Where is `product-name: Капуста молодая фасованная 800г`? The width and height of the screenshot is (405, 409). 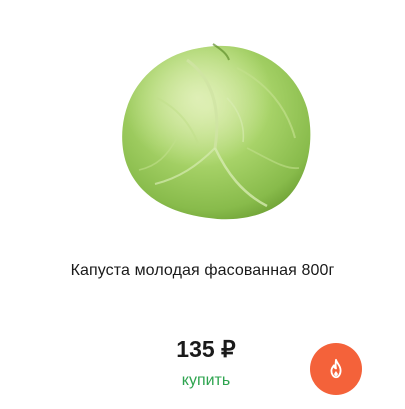
product-name: Капуста молодая фасованная 800г is located at coordinates (202, 271).